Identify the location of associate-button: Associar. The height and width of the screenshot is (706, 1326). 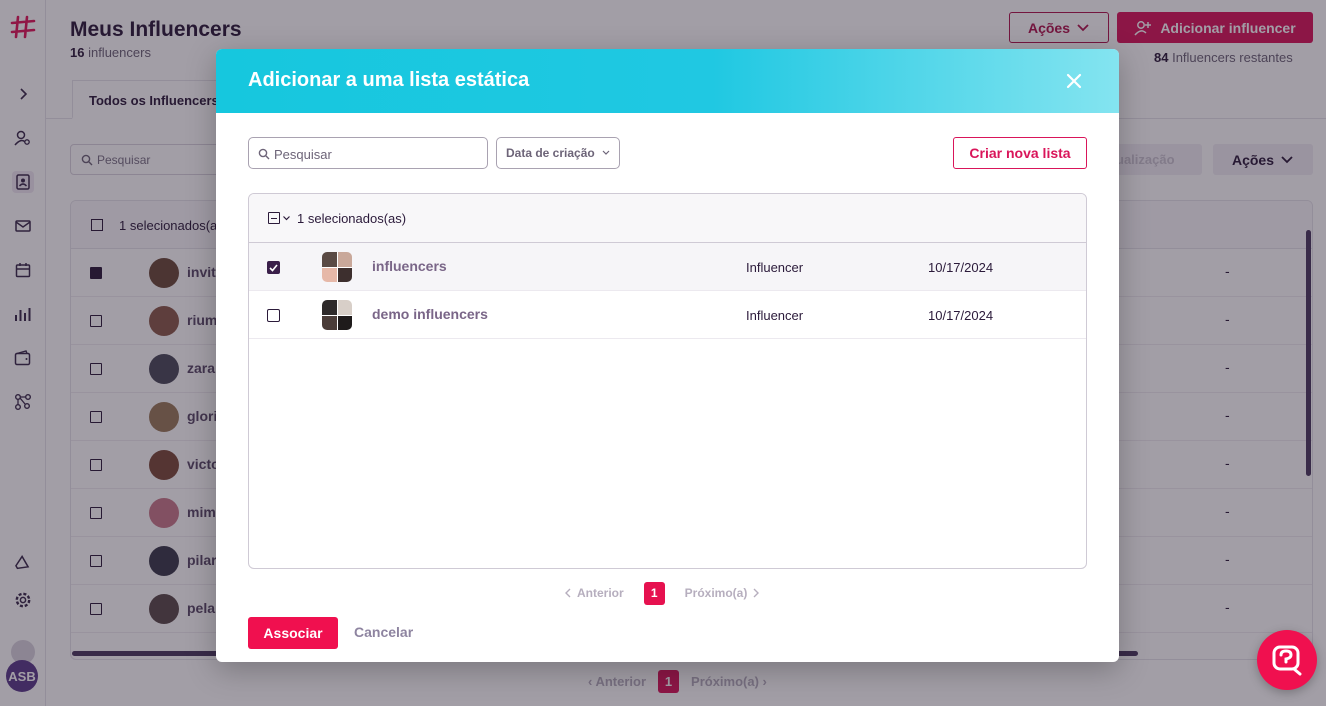
(293, 633).